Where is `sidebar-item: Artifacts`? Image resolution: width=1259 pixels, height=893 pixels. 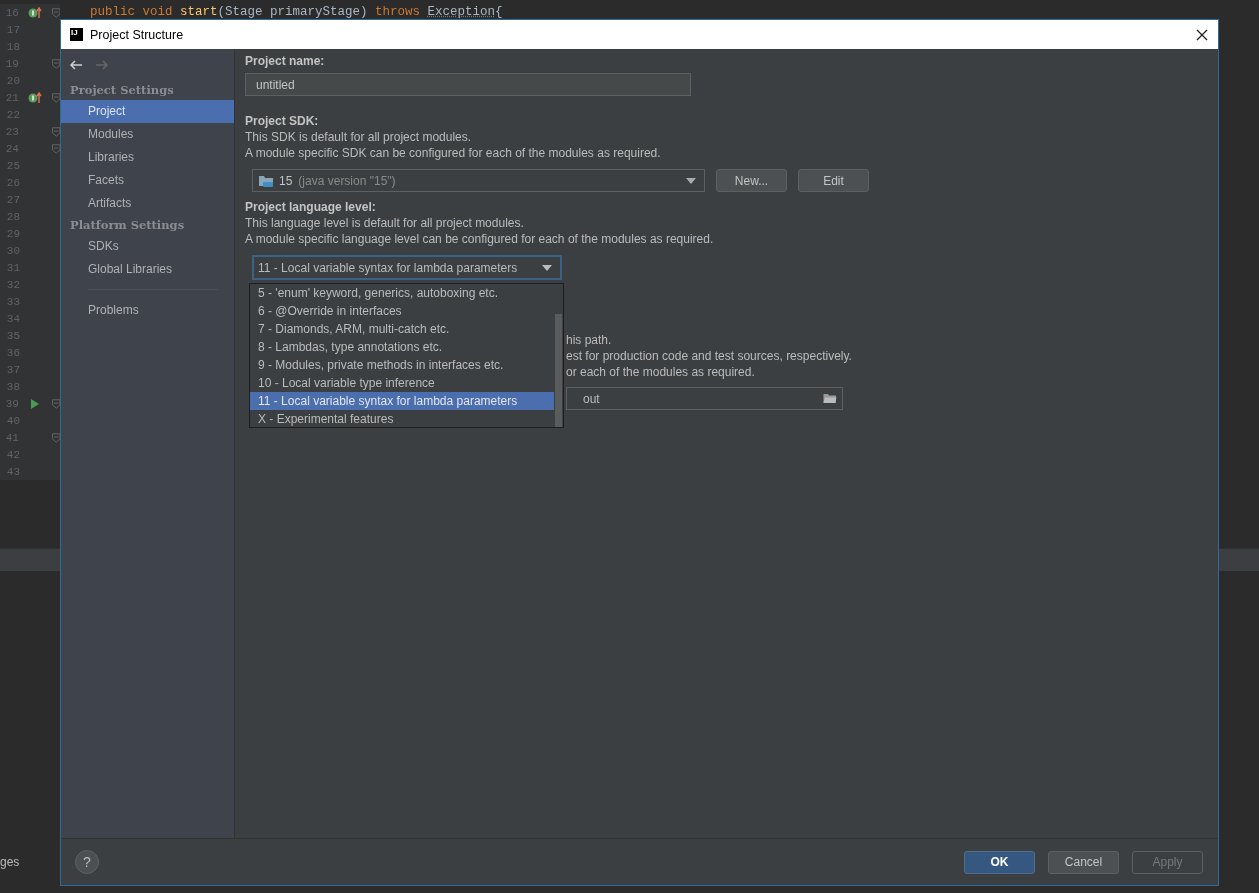 sidebar-item: Artifacts is located at coordinates (147, 203).